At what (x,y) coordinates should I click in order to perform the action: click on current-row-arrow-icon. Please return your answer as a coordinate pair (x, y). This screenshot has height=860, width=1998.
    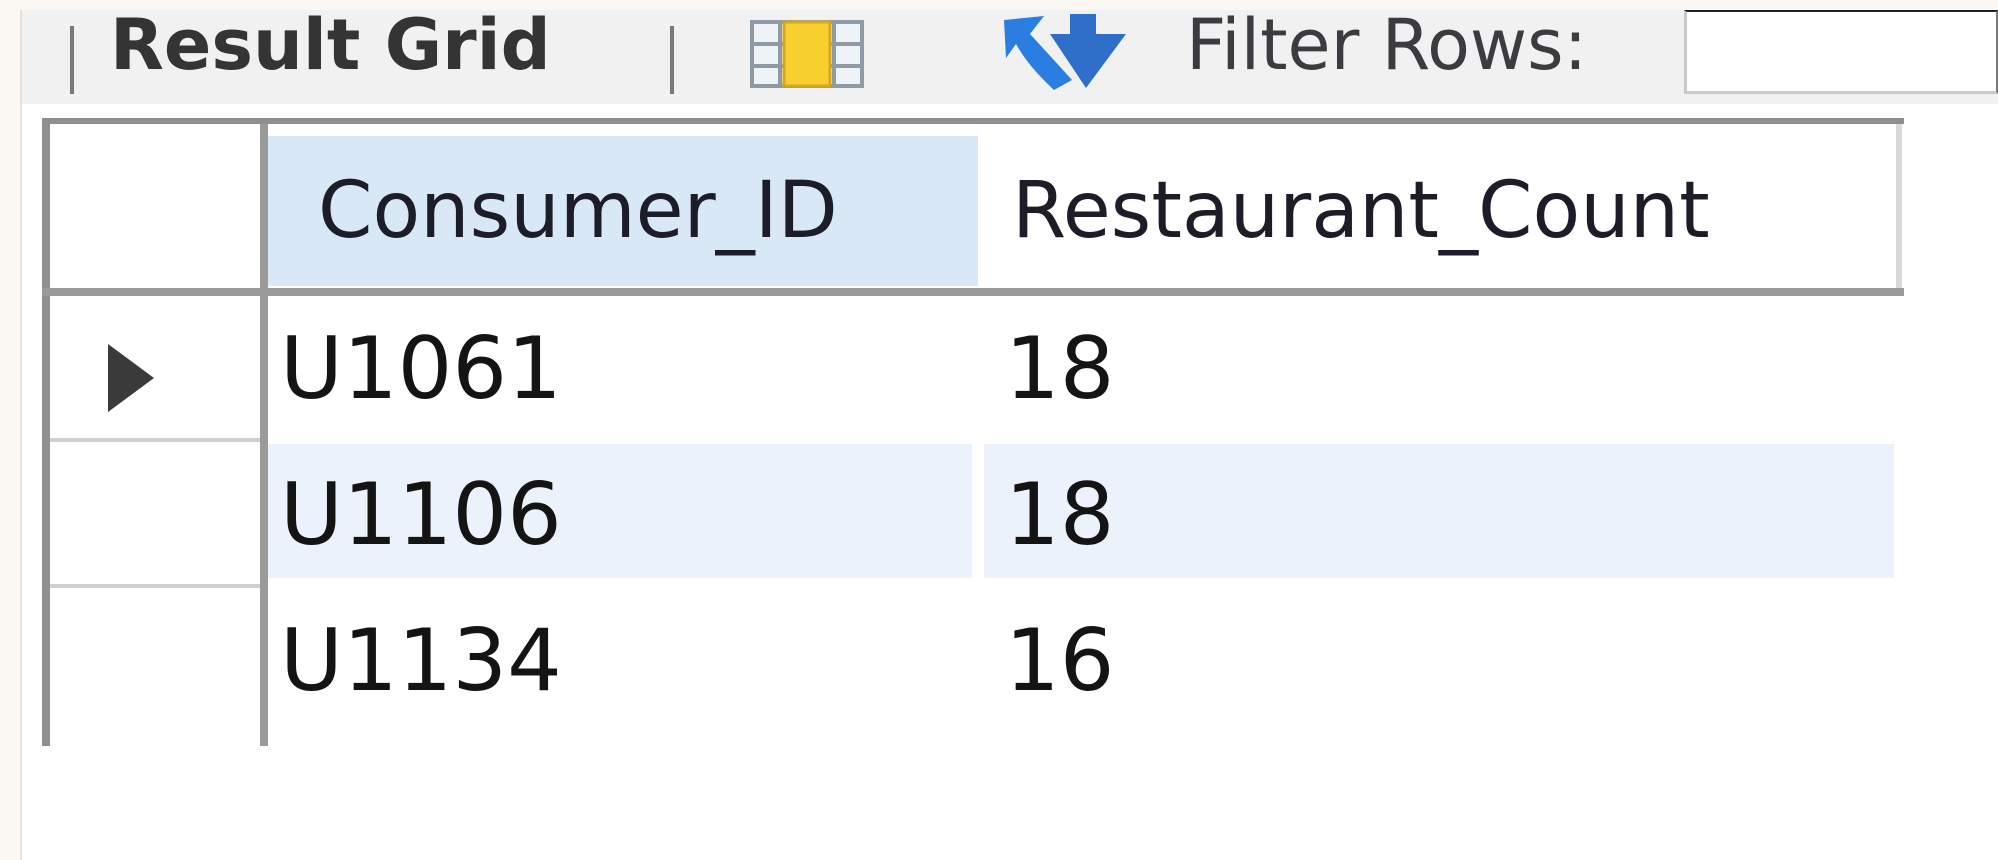
    Looking at the image, I should click on (131, 378).